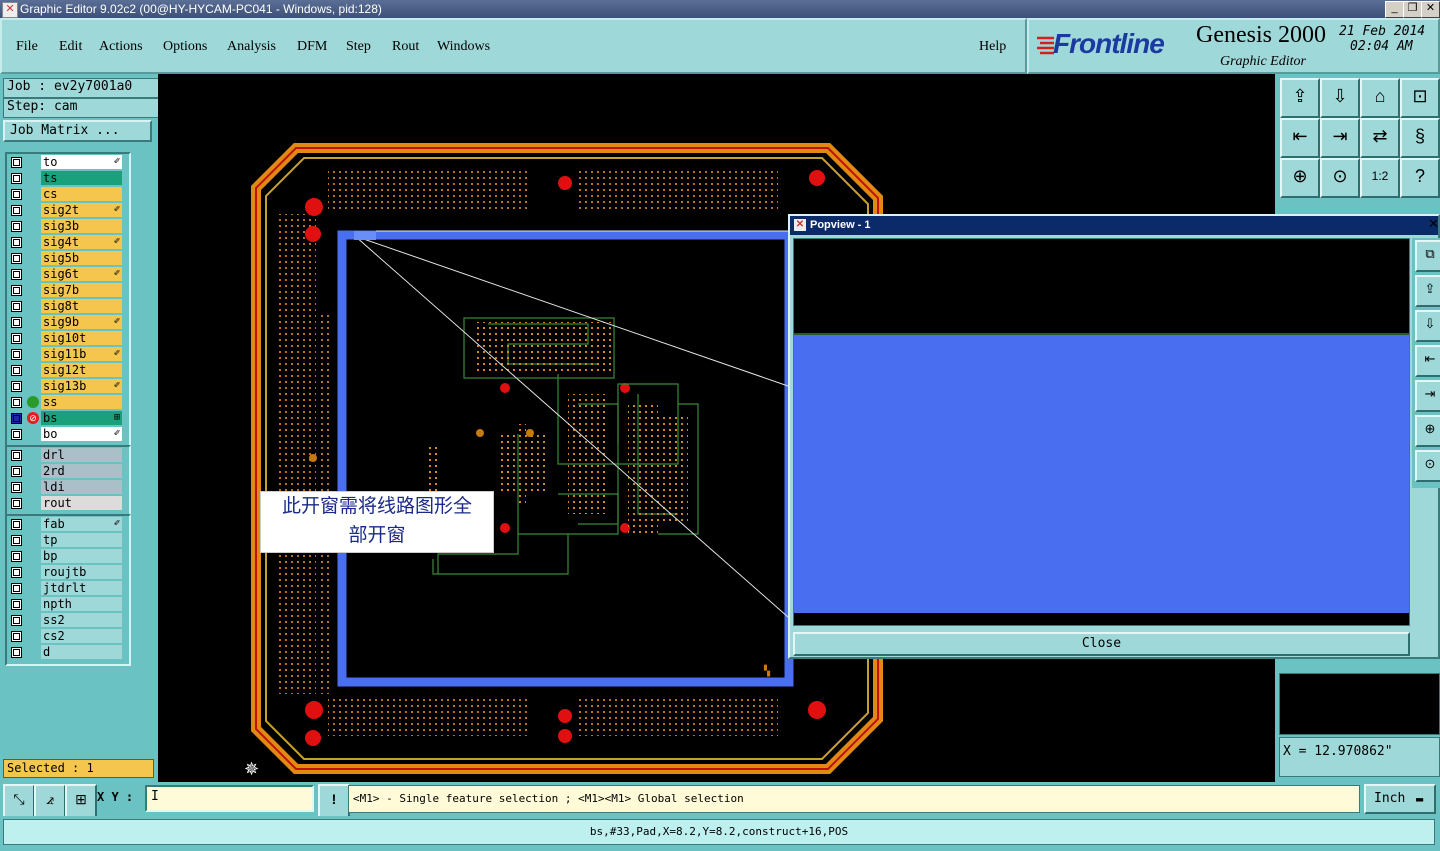  Describe the element at coordinates (81, 178) in the screenshot. I see `layer-name: ts` at that location.